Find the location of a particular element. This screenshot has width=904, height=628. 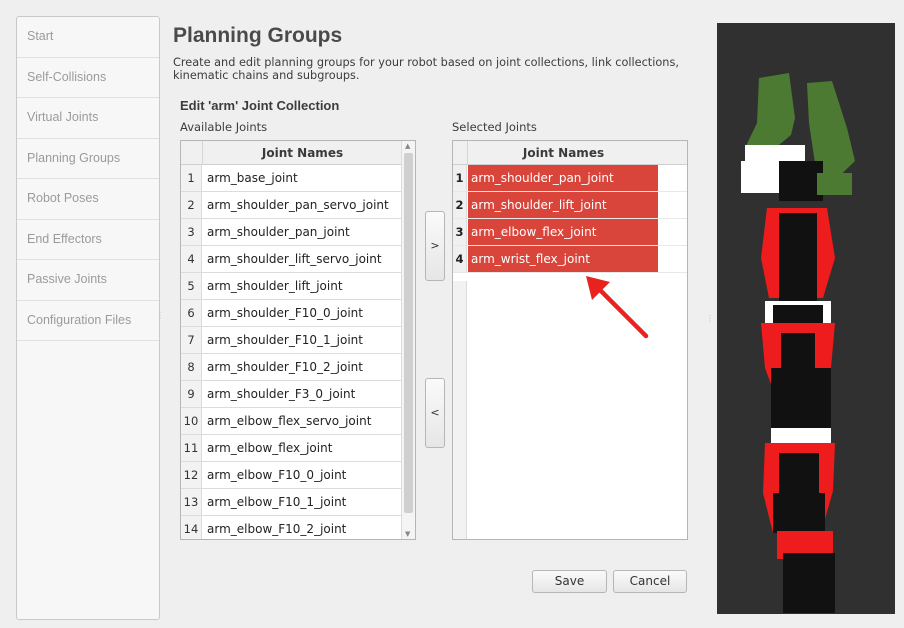

row-number: 6 is located at coordinates (191, 313).